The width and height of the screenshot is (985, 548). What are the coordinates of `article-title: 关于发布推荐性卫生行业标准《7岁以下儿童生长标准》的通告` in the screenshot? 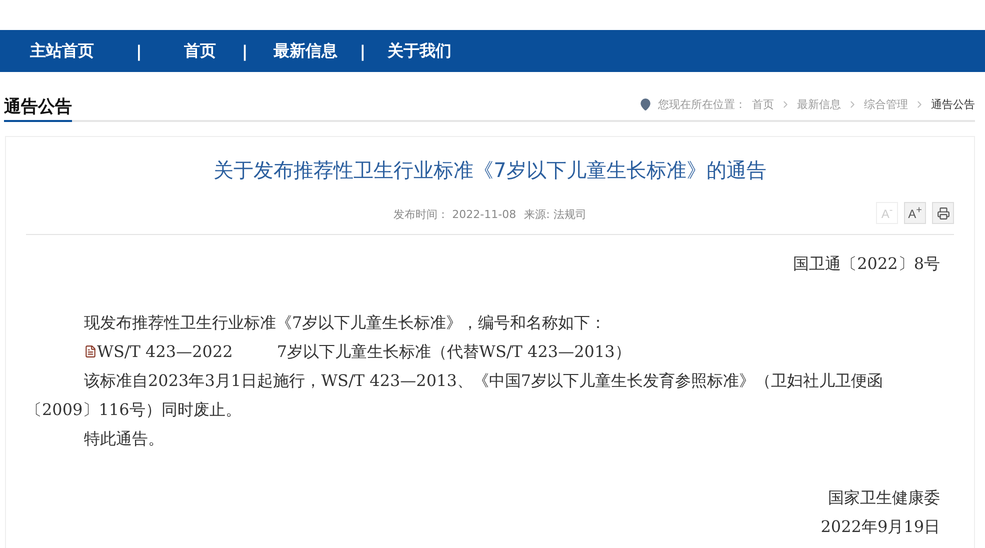 It's located at (490, 170).